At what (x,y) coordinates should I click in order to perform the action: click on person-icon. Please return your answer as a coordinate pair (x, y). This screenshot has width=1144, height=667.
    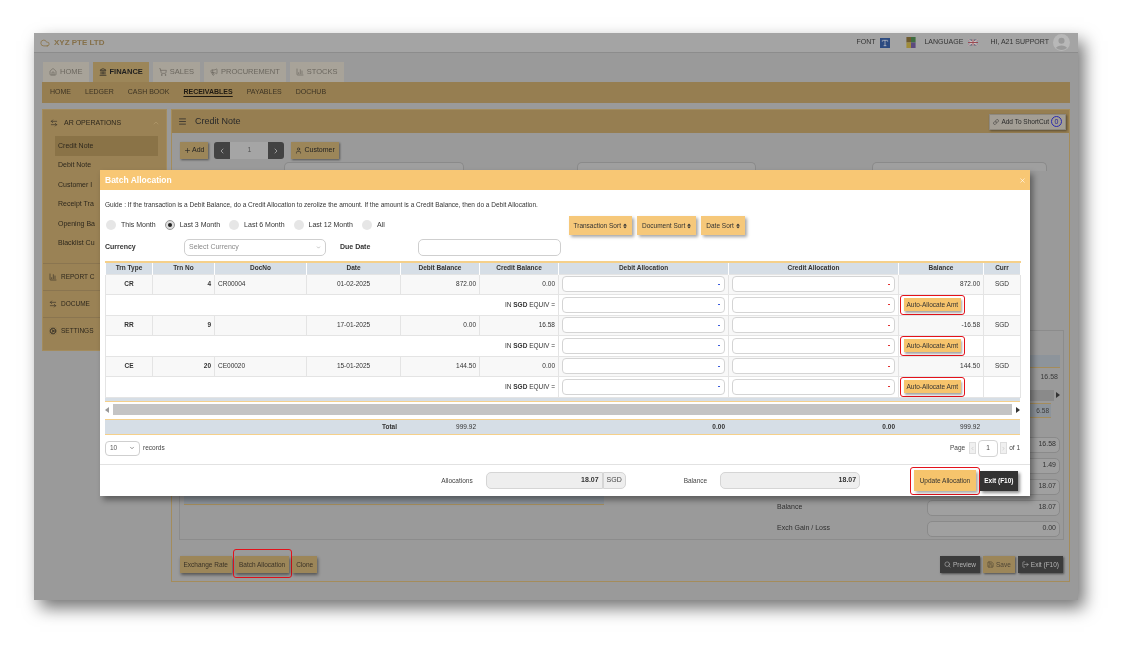
    Looking at the image, I should click on (299, 150).